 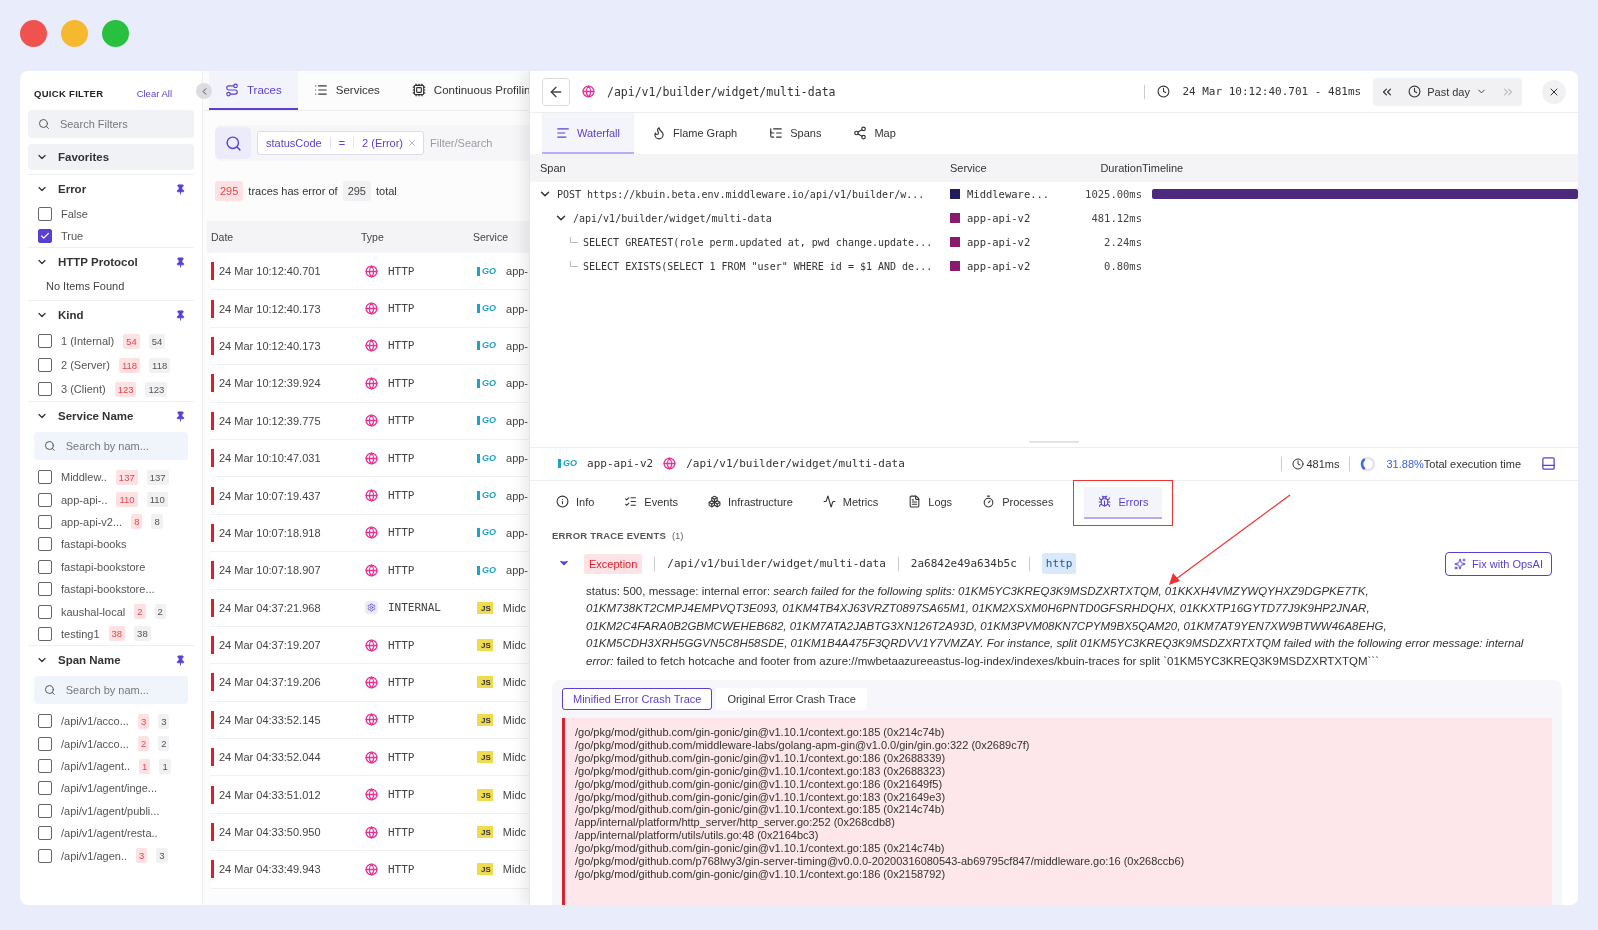 What do you see at coordinates (270, 495) in the screenshot?
I see `table-cell: 24 Mar 10:07:19.437` at bounding box center [270, 495].